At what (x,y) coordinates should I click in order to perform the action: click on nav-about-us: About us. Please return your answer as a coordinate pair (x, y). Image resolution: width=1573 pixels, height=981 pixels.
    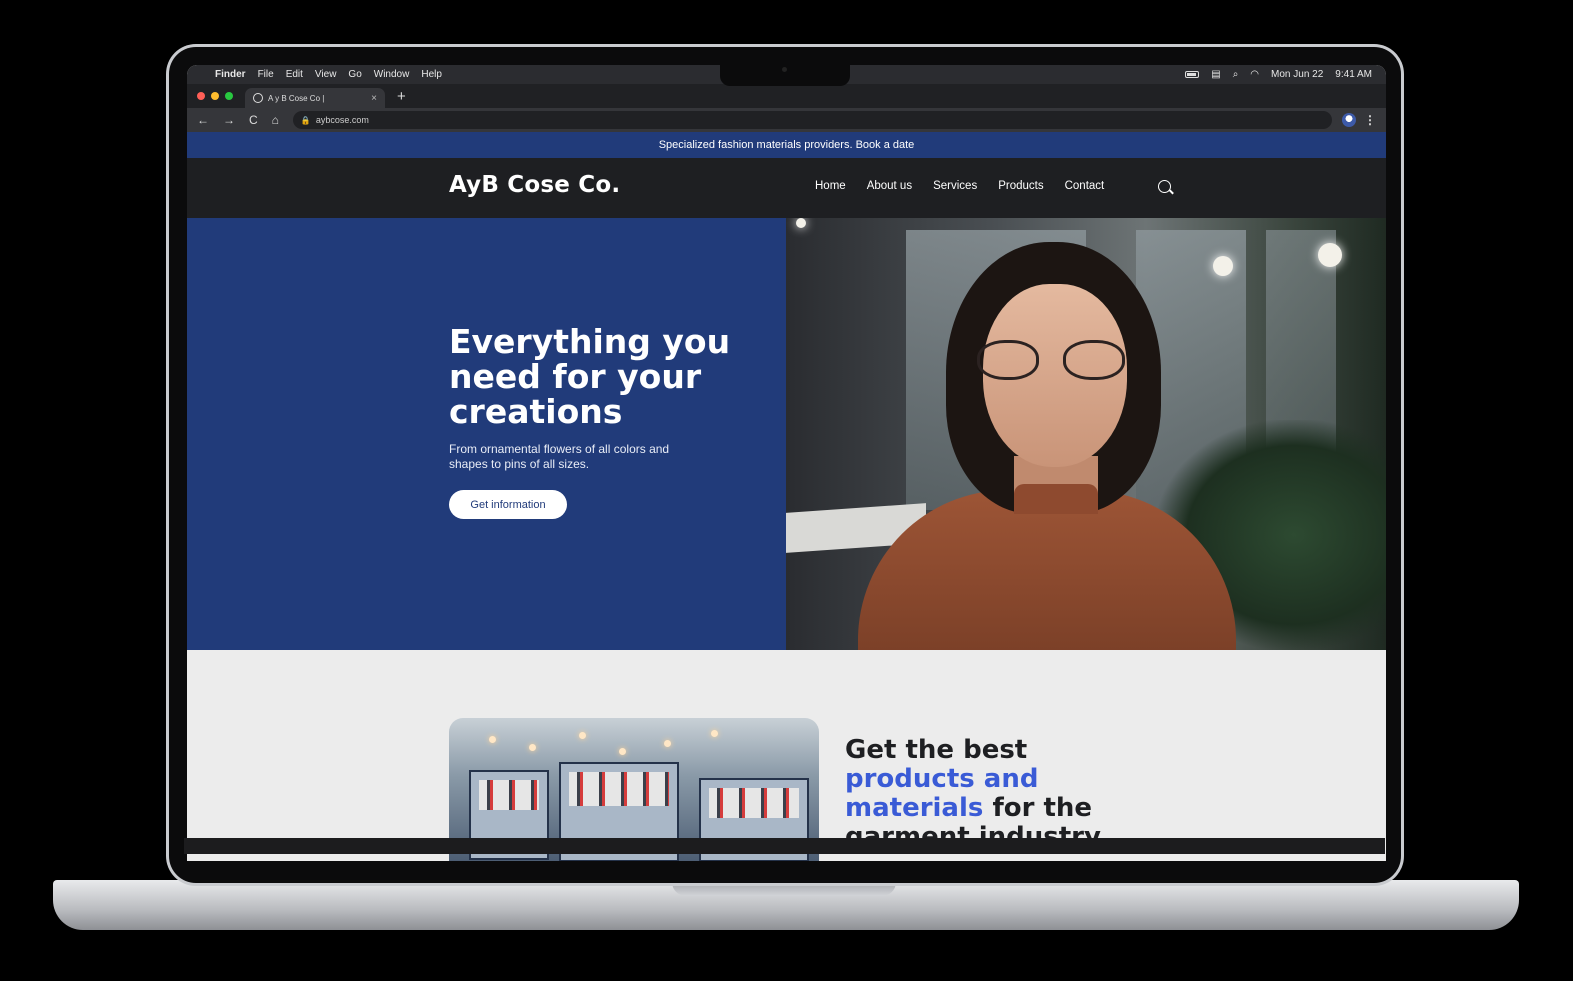
    Looking at the image, I should click on (889, 186).